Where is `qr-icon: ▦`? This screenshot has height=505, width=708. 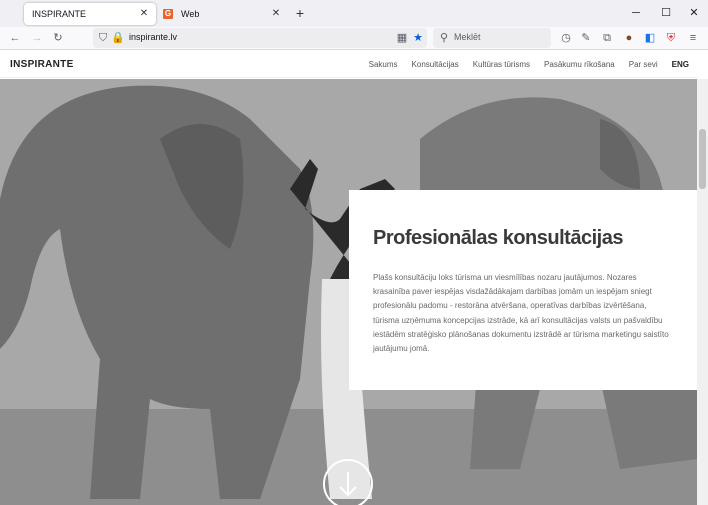
qr-icon: ▦ is located at coordinates (402, 38).